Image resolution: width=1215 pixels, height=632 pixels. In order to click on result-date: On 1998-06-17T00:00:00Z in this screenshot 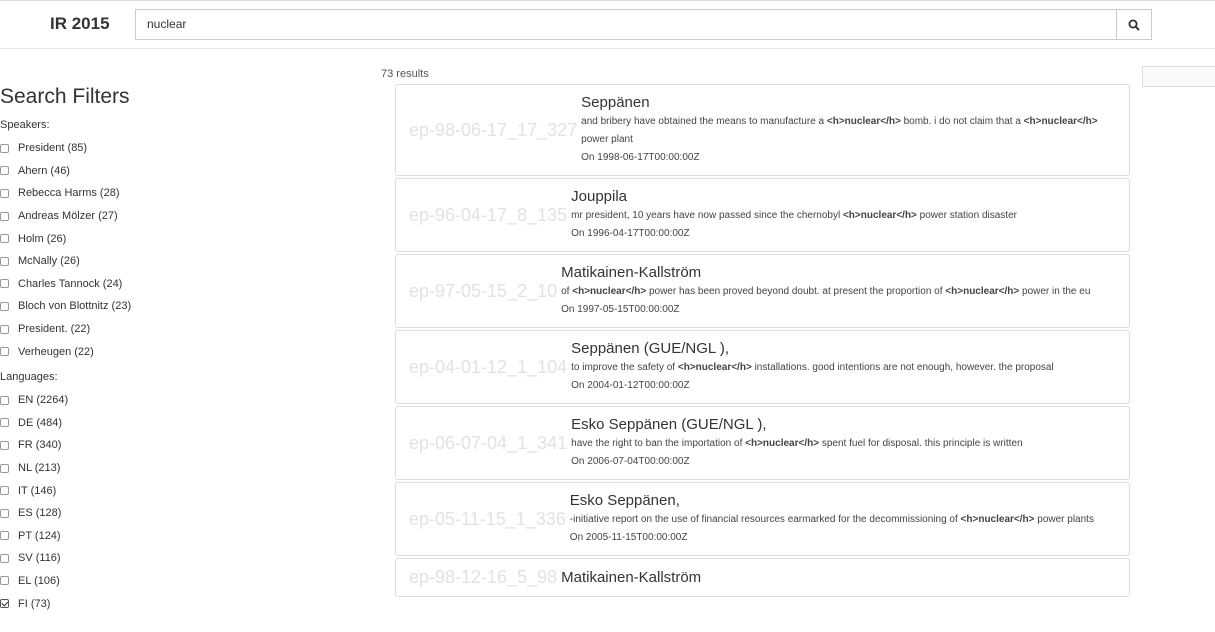, I will do `click(640, 157)`.